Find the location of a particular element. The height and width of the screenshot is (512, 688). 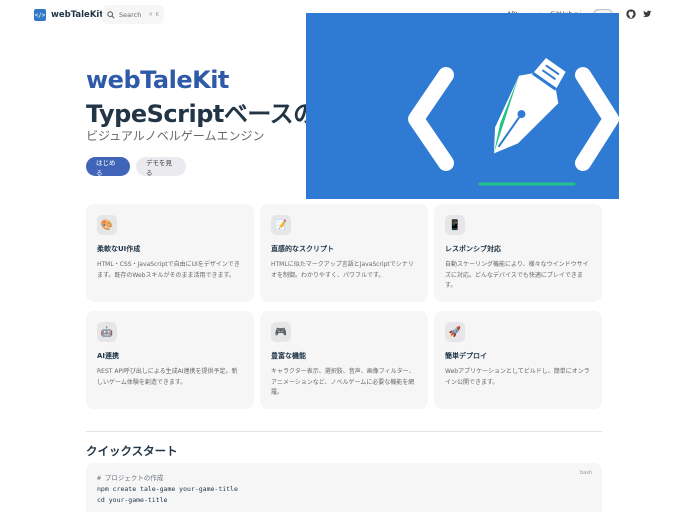

feature-title: 直感的なスクリプト is located at coordinates (302, 249).